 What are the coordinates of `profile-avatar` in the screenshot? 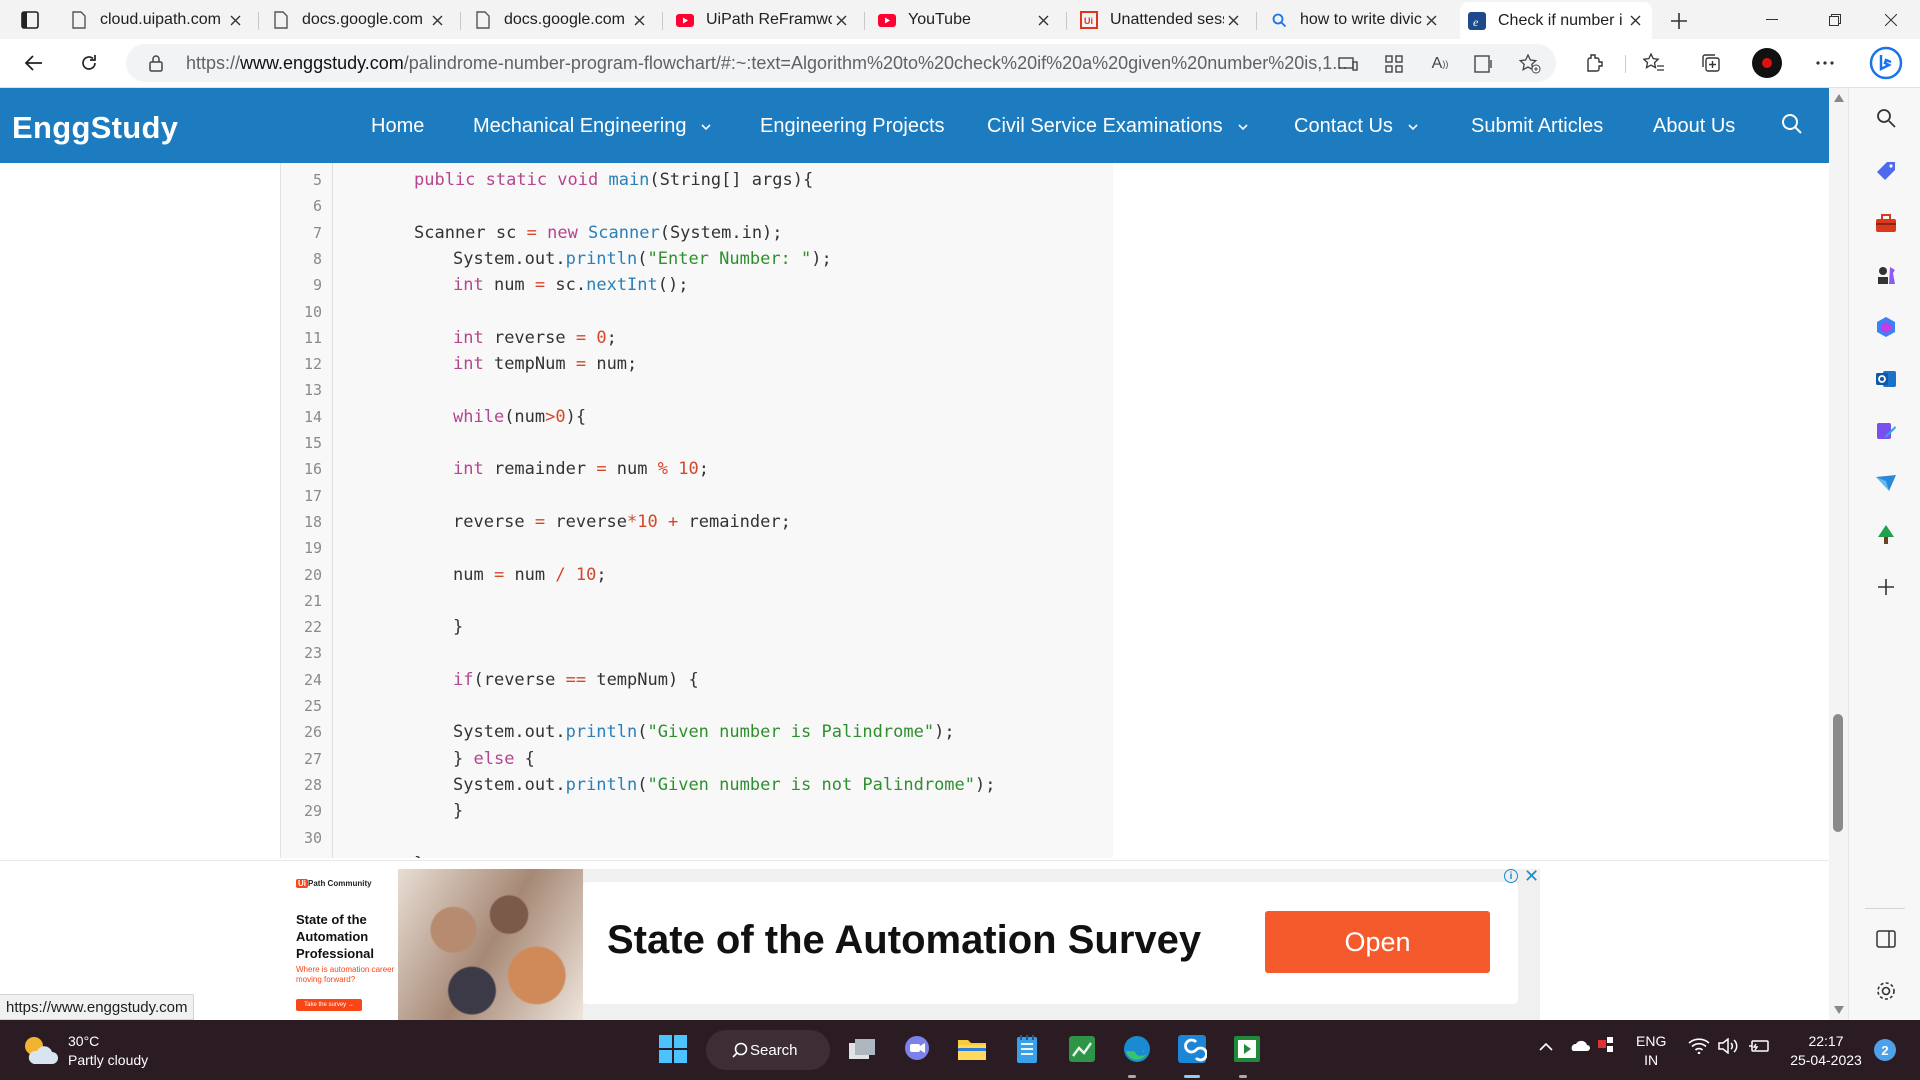 It's located at (1767, 63).